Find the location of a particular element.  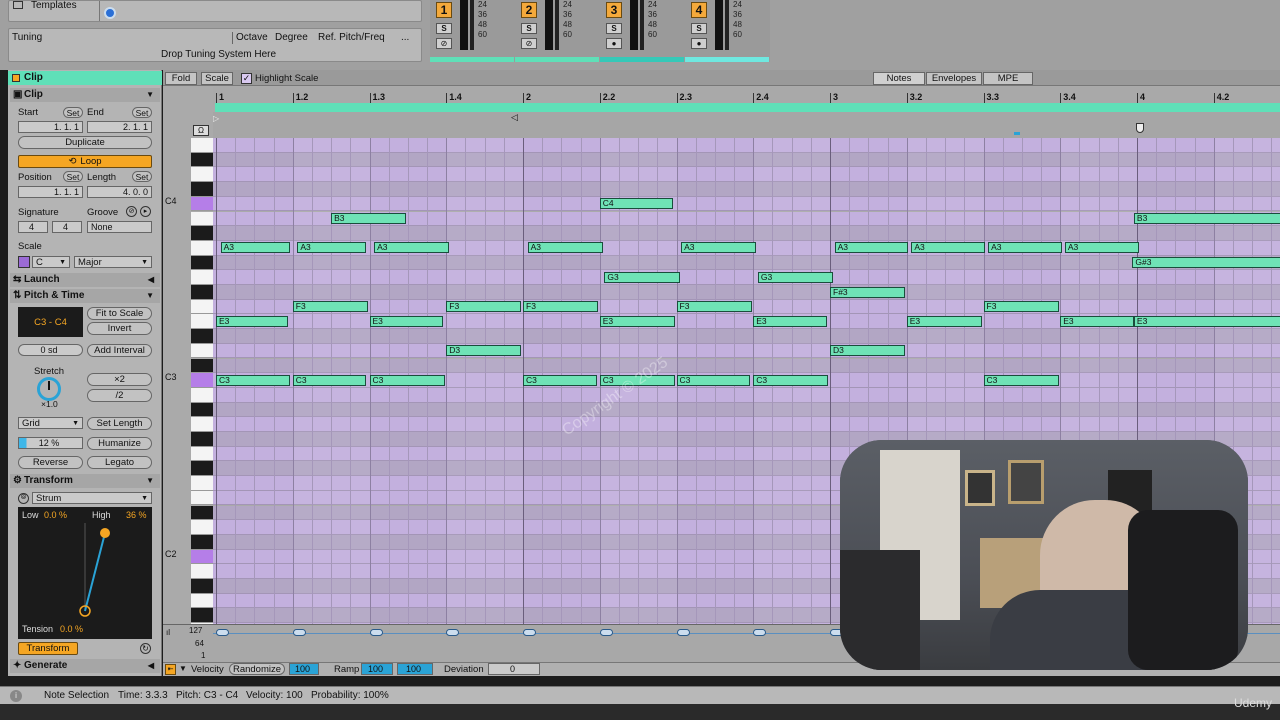

half-button: /2 is located at coordinates (119, 395).